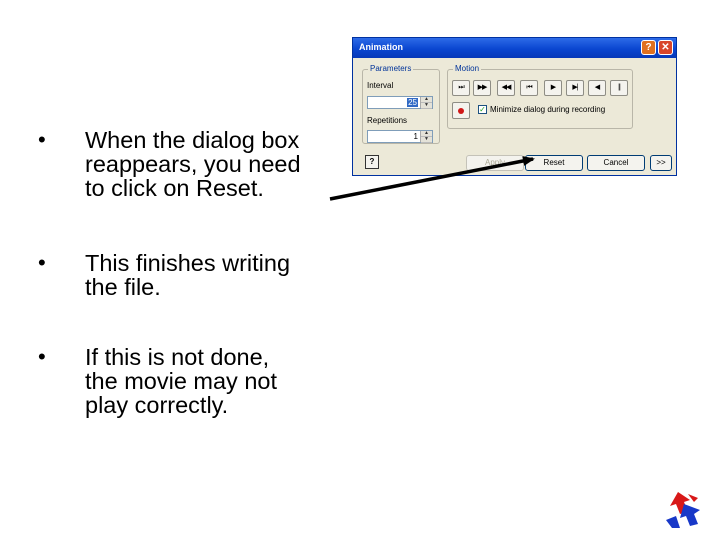 The width and height of the screenshot is (720, 540). Describe the element at coordinates (683, 510) in the screenshot. I see `logo-icon` at that location.